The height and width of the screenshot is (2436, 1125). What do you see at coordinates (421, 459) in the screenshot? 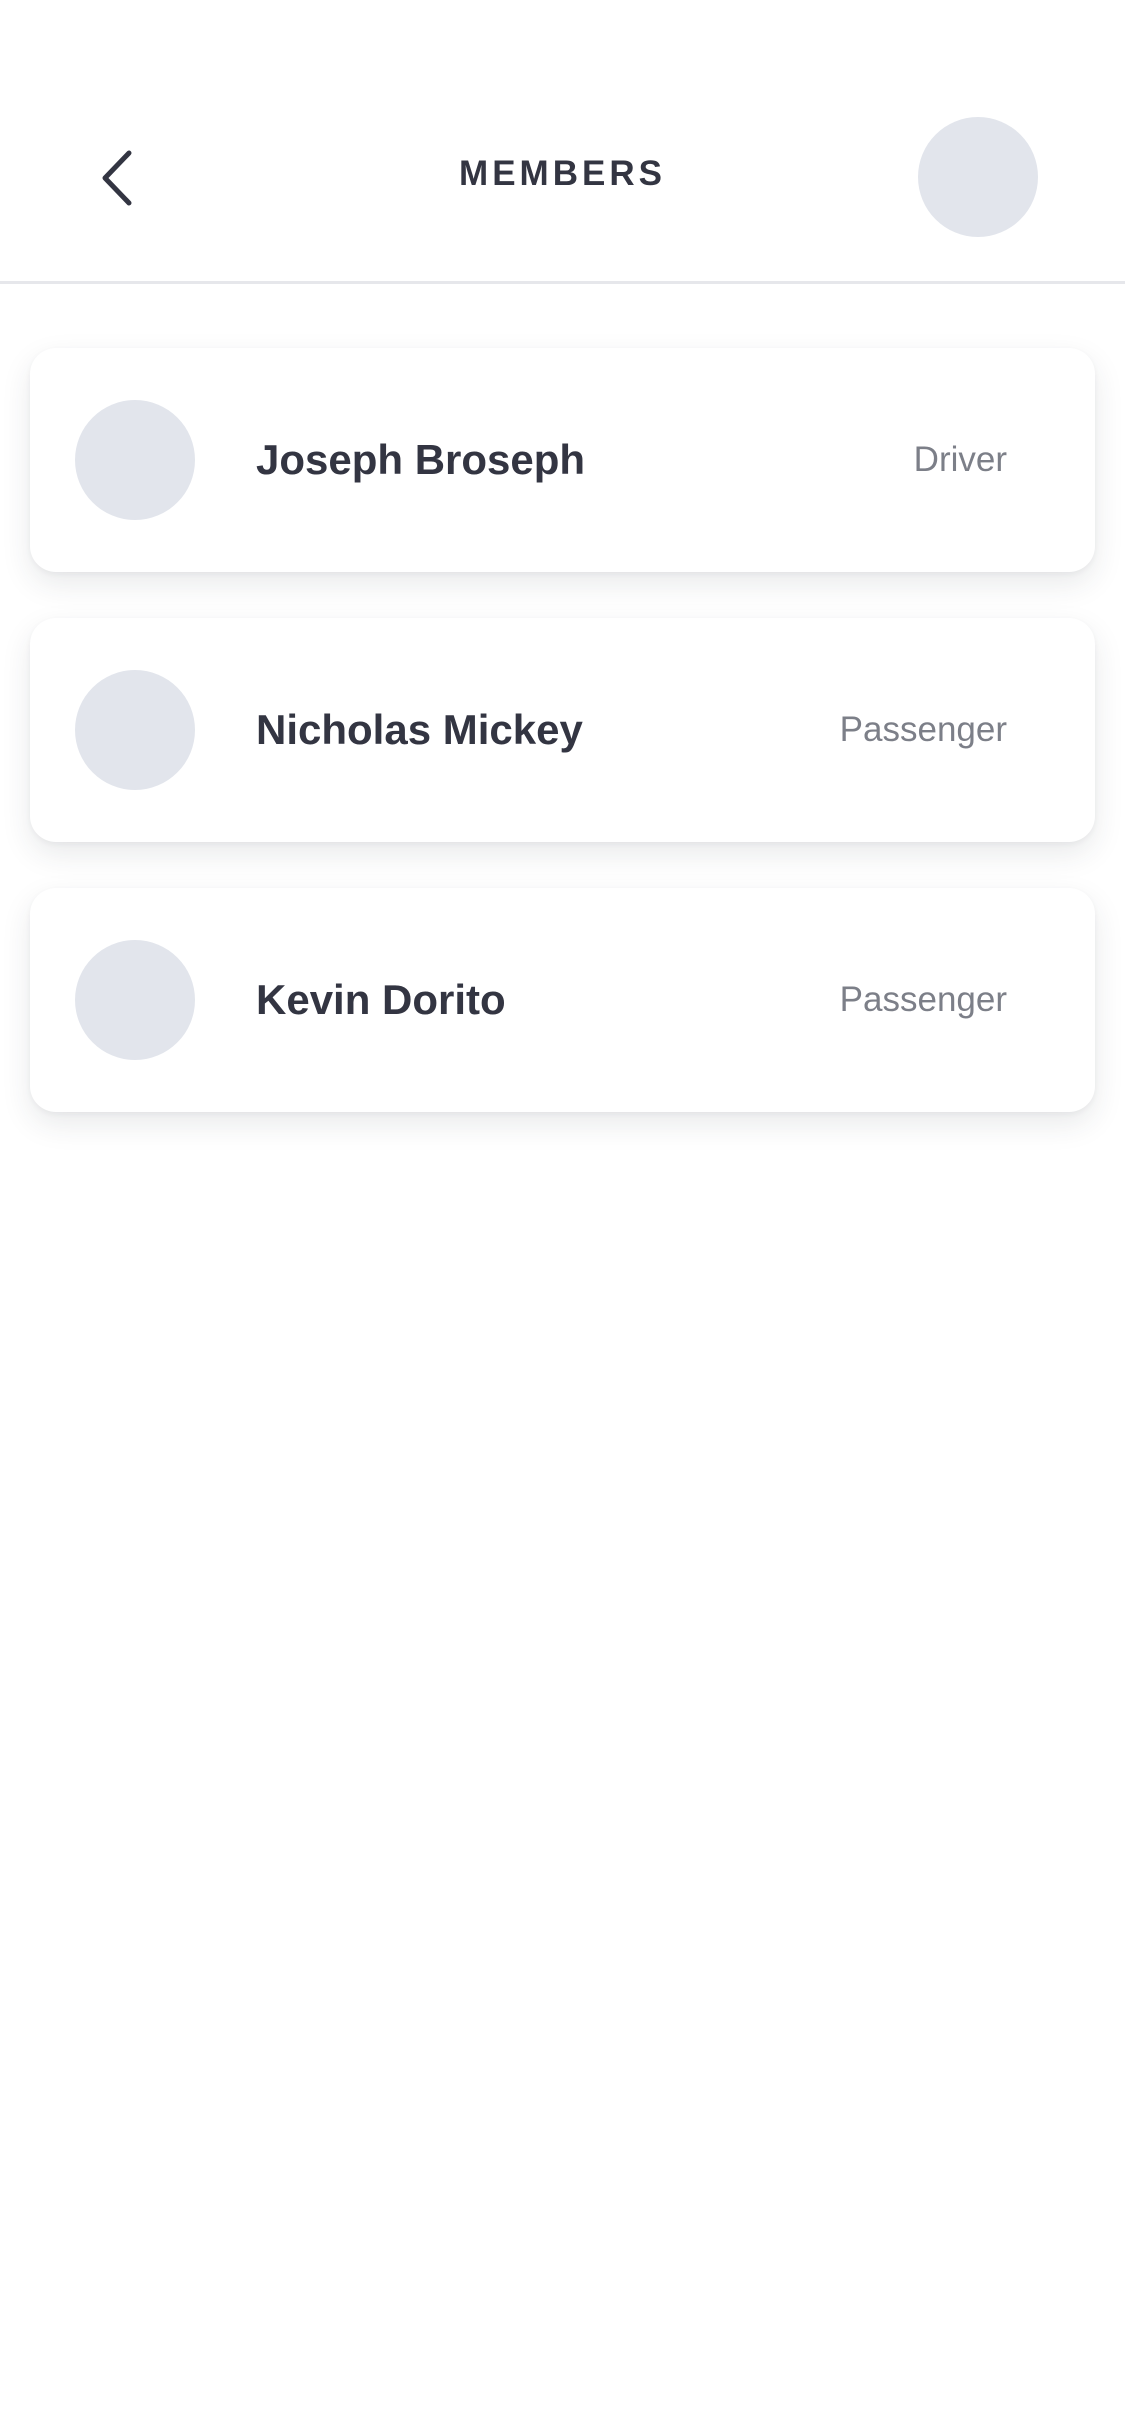
I see `member-name: Joseph Broseph` at bounding box center [421, 459].